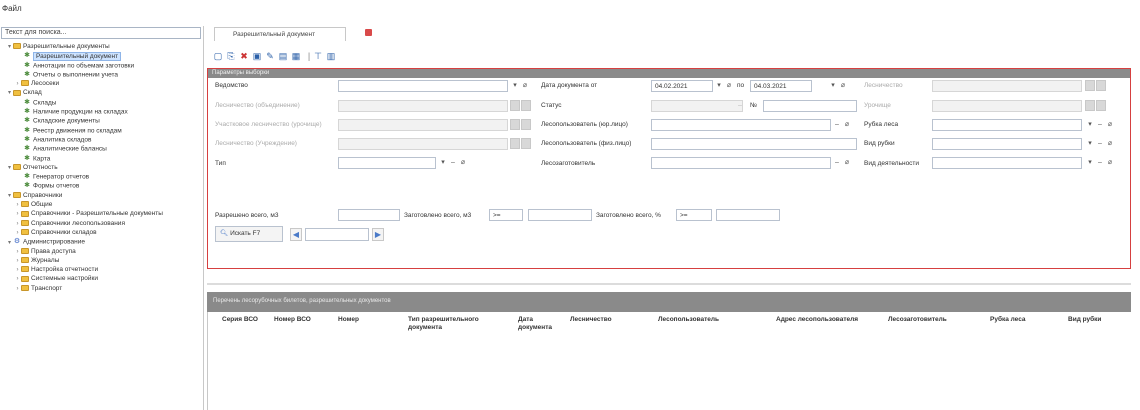 The image size is (1140, 410). What do you see at coordinates (1020, 320) in the screenshot?
I see `column-header: Рубка леса` at bounding box center [1020, 320].